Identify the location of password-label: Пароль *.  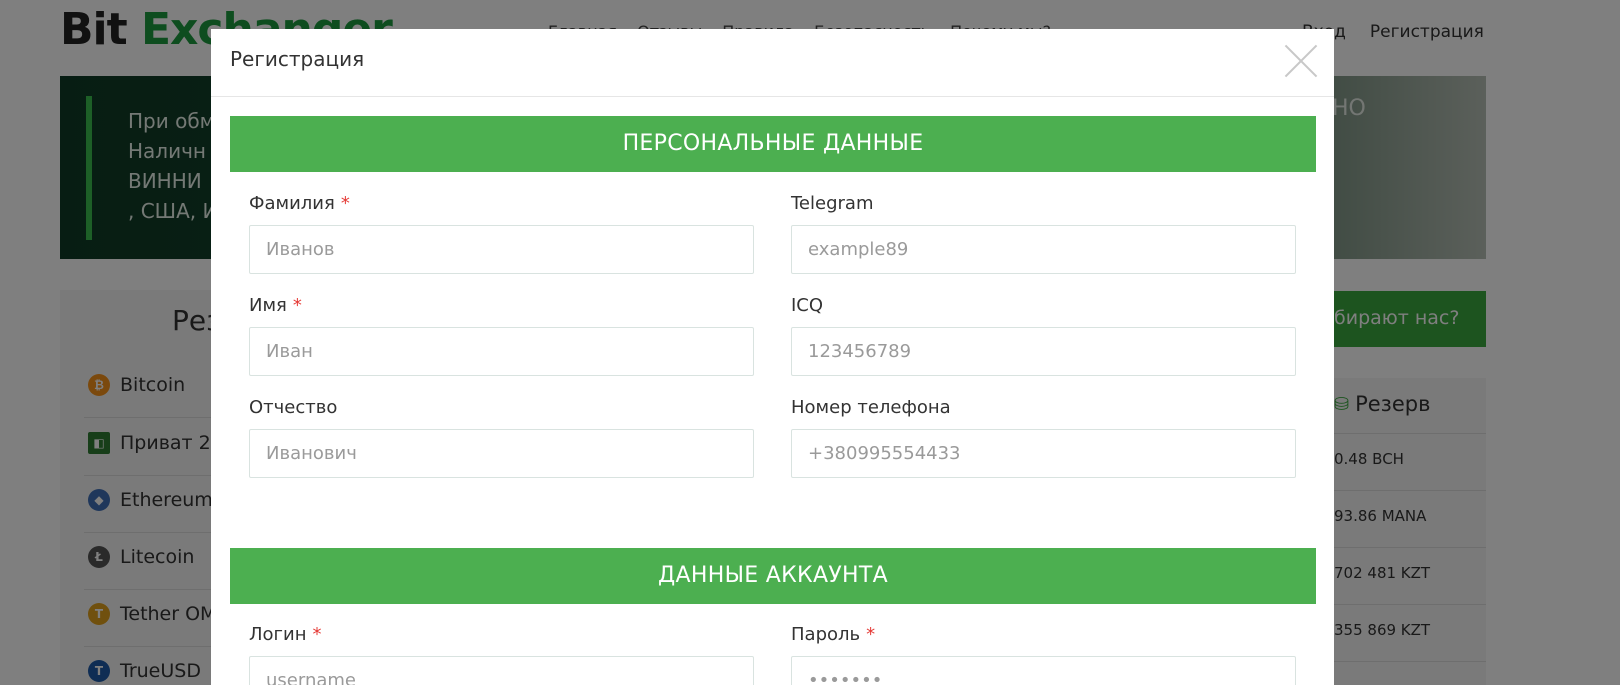
(833, 634).